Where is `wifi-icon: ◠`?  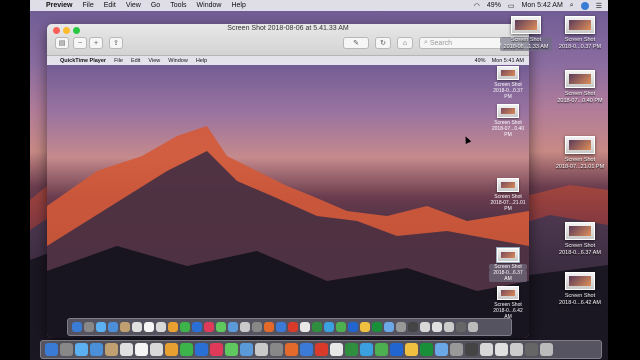
wifi-icon: ◠ is located at coordinates (477, 6).